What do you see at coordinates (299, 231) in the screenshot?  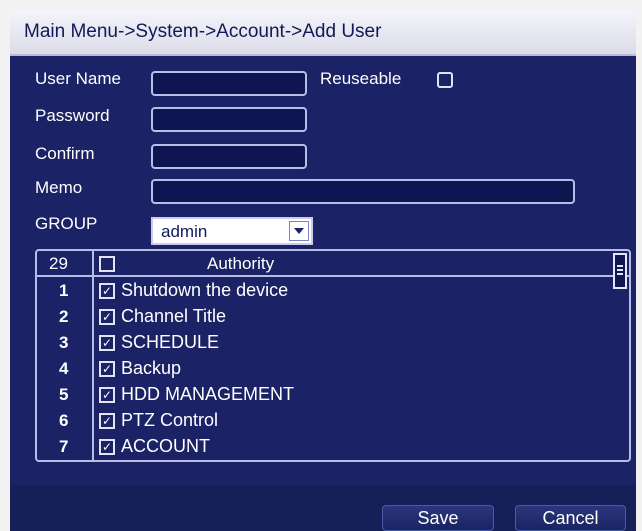 I see `chevron-down-icon` at bounding box center [299, 231].